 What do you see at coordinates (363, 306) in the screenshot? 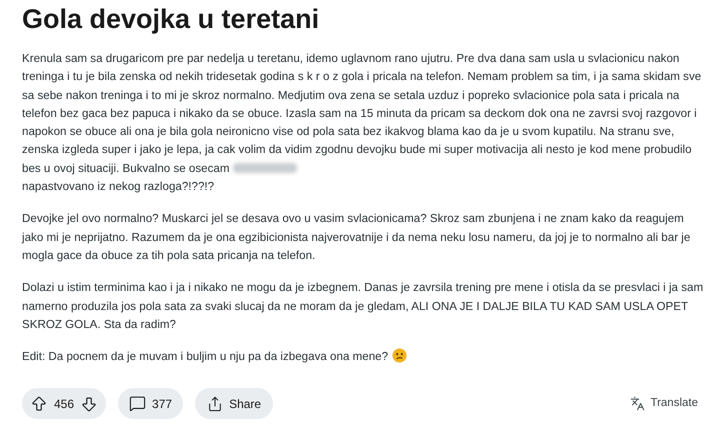
I see `paragraph-text: Dolazi u istim terminima kao i ja i nikako ne mogu da je izbegnem. Danas je zavrsila trening pre mene i otisla da se presvlaci i ja sam namerno produzila jos pola sata za svaki slucaj da ne moram da je gledam, ALI ONA JE I DALJE BILA TU KAD SAM USLA OPET SKROZ GOLA. Sta da radim?` at bounding box center [363, 306].